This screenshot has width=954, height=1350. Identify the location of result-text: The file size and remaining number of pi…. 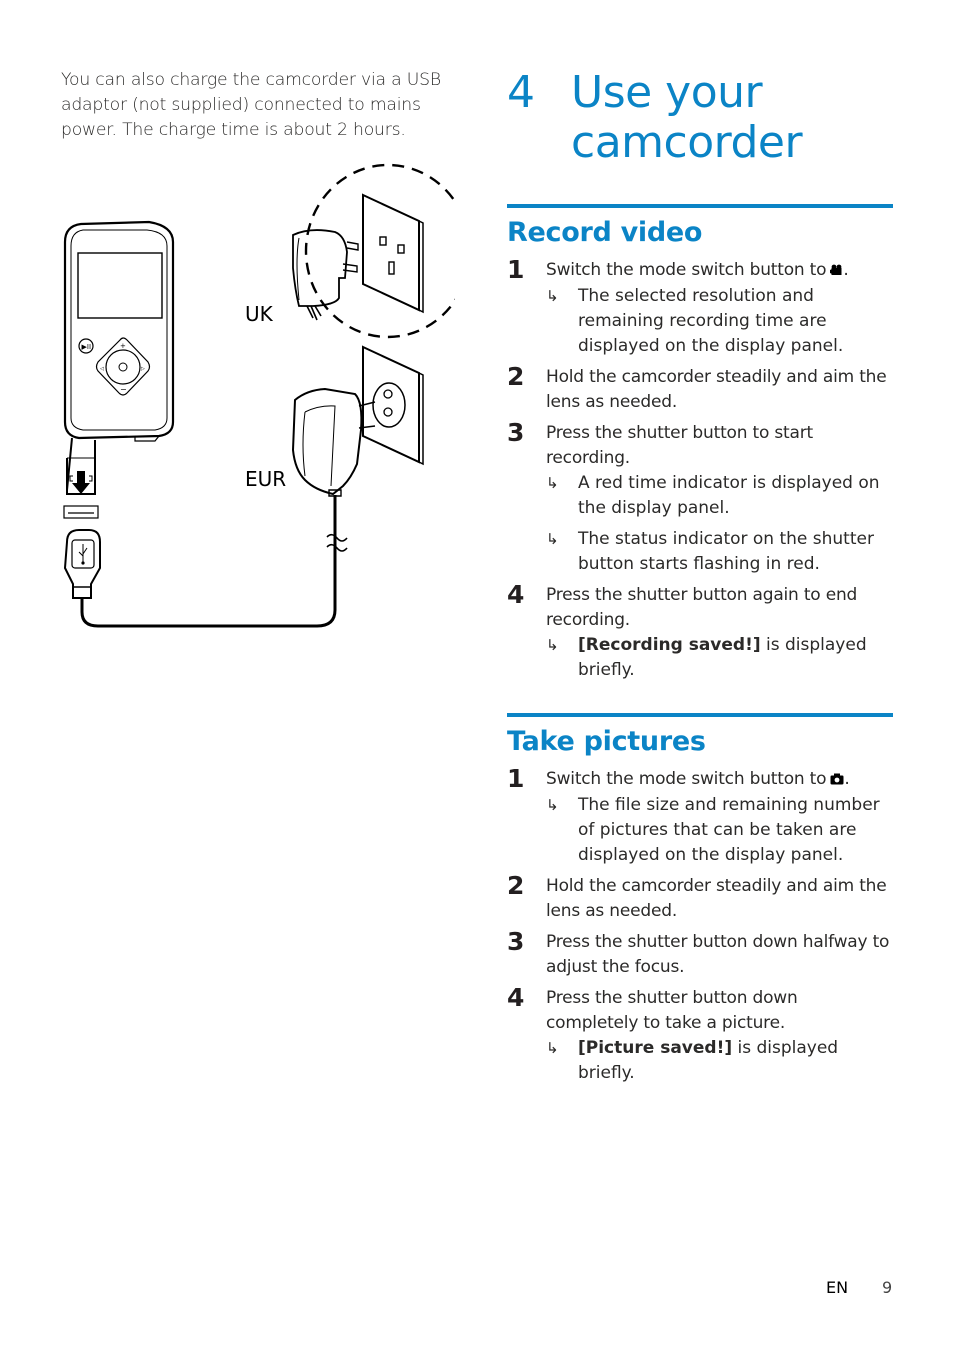
(729, 830).